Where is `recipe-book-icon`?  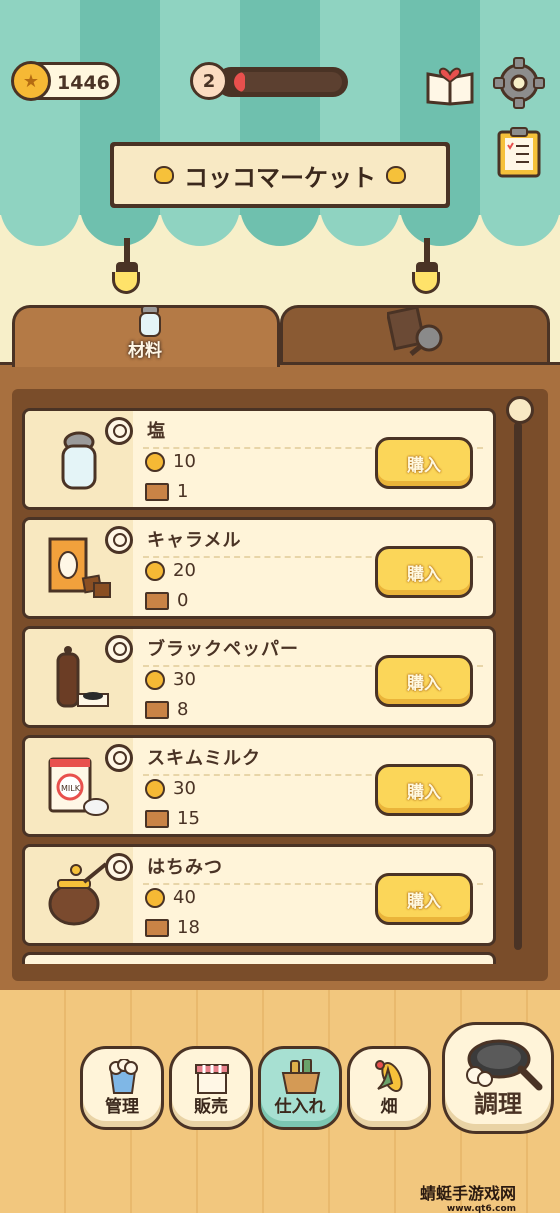 recipe-book-icon is located at coordinates (450, 84).